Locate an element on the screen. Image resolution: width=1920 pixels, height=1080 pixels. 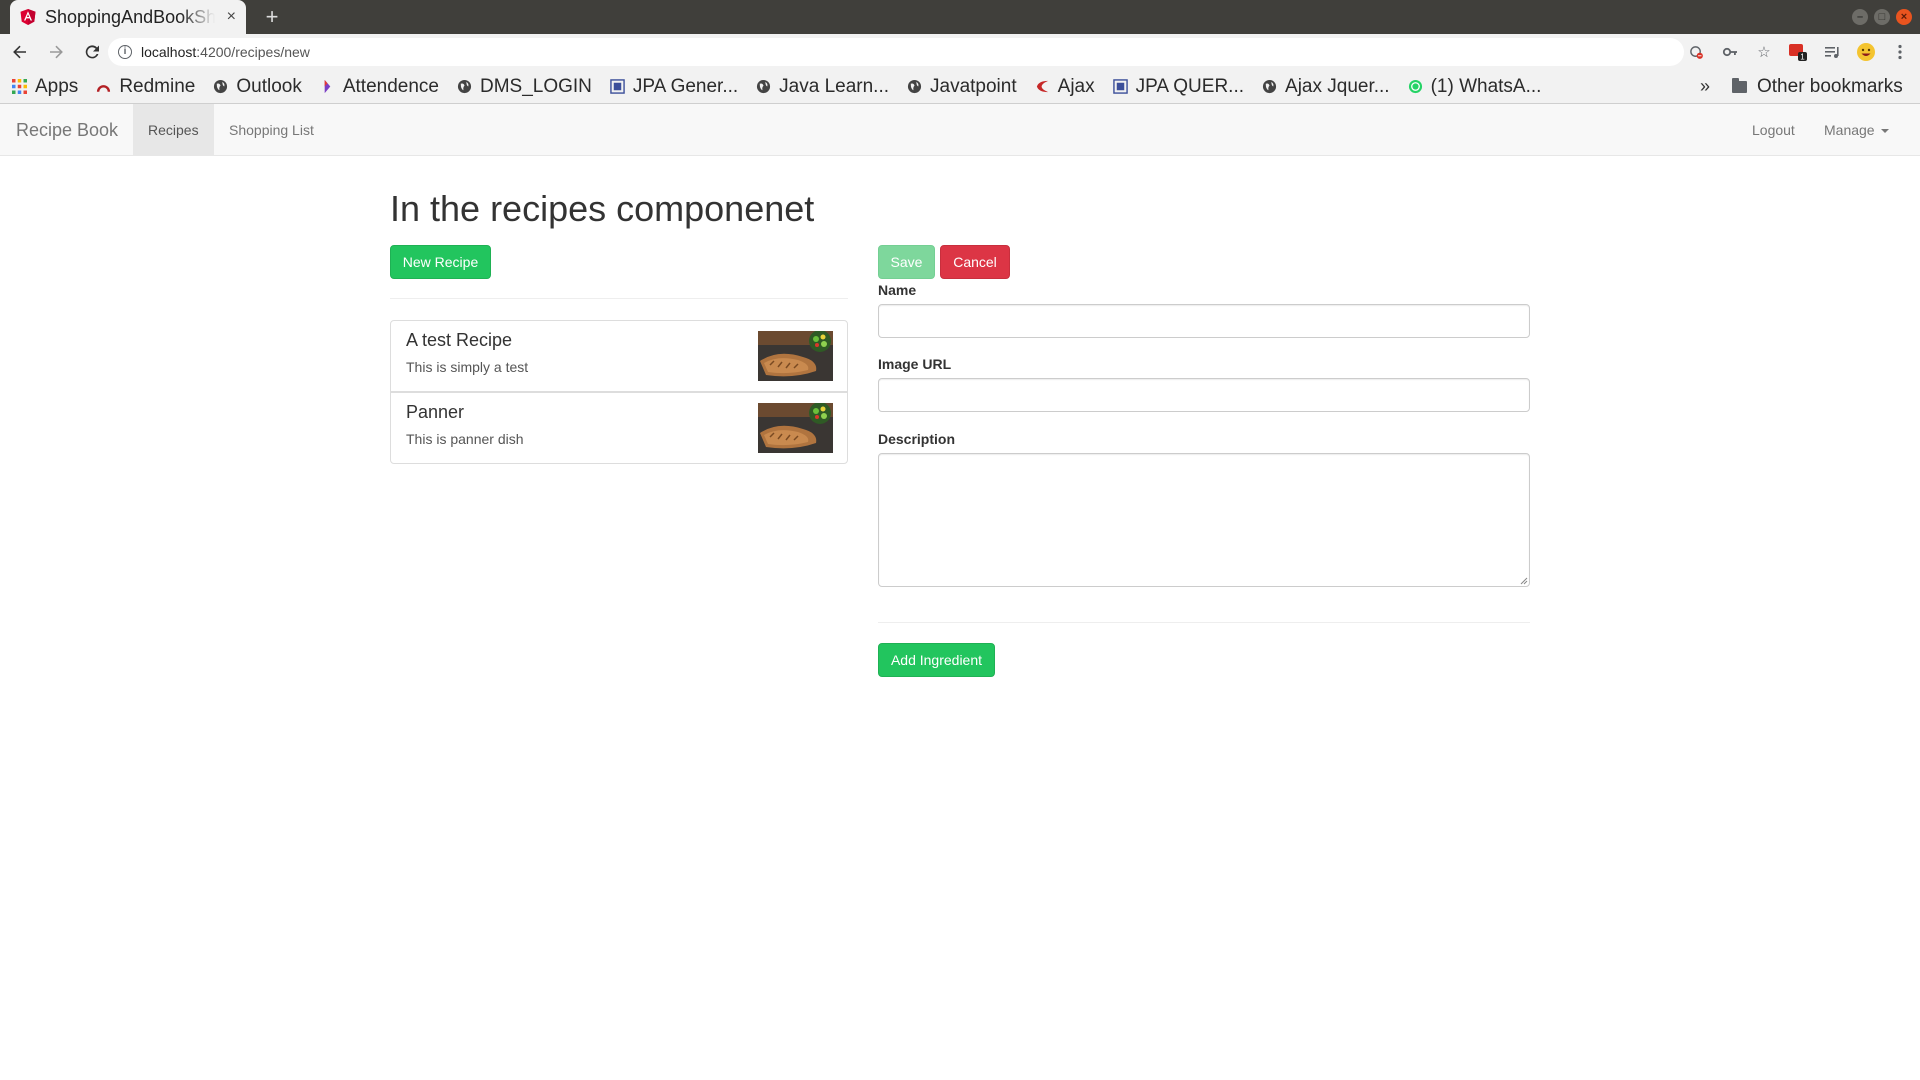
tab-title: ShoppingAndBookShop is located at coordinates (130, 16).